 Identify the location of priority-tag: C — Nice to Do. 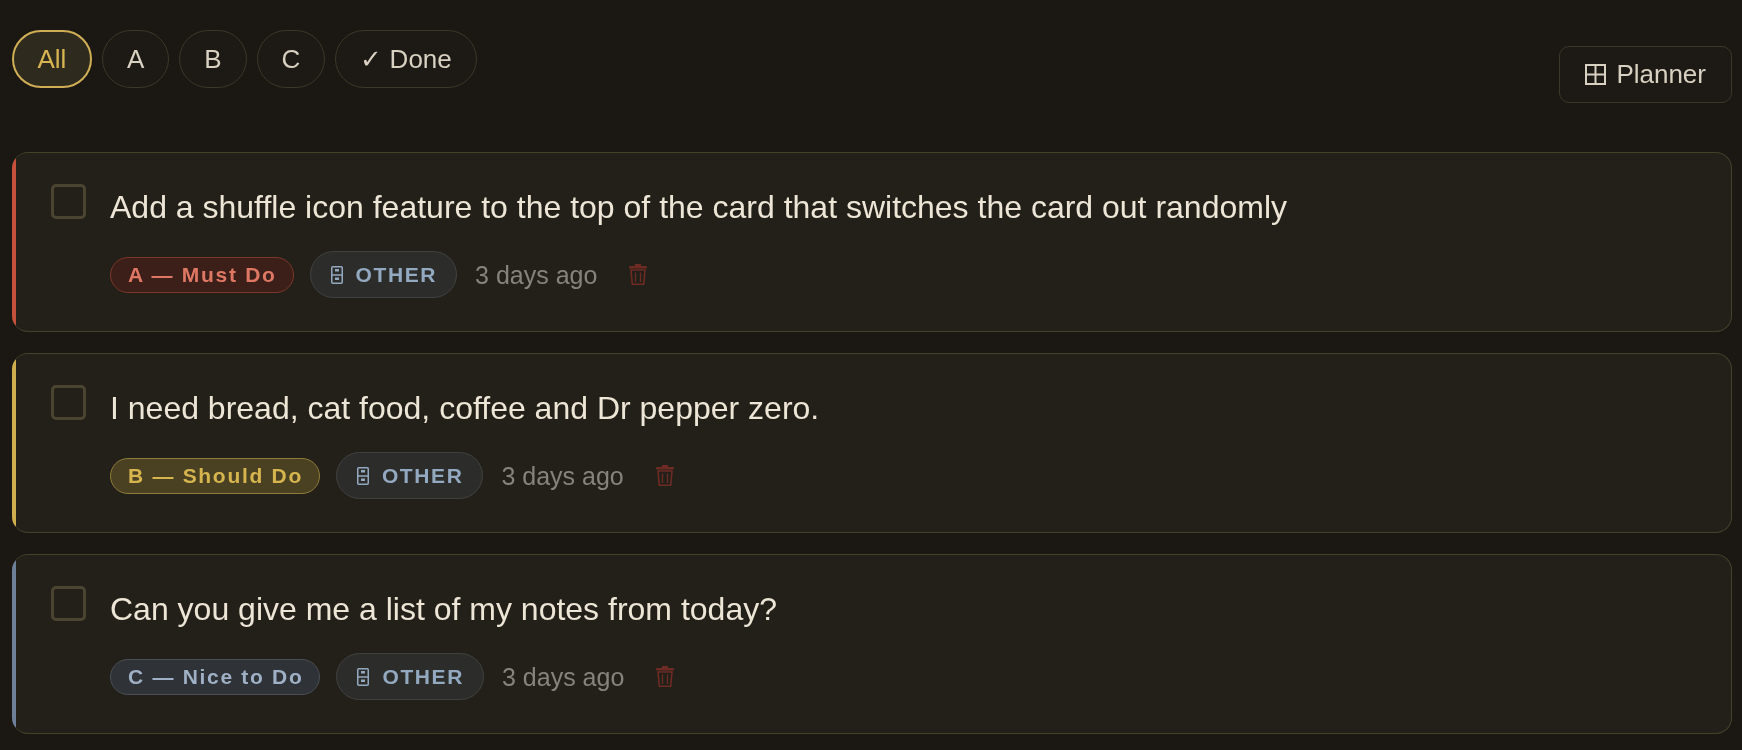
(215, 676).